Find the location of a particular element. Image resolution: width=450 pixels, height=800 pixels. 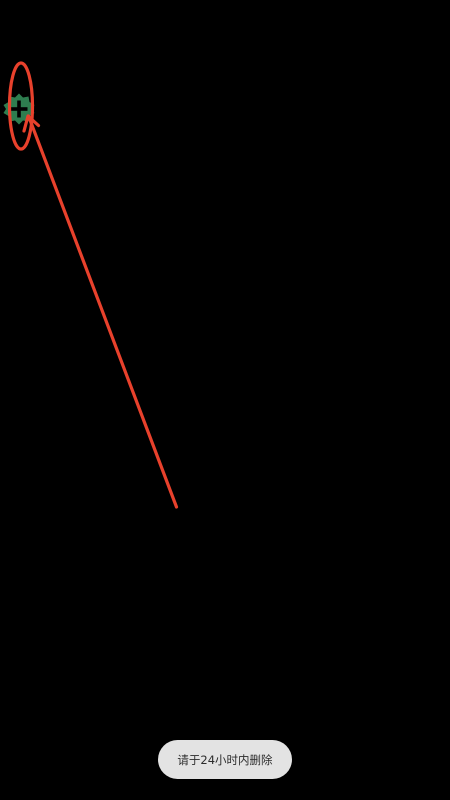

toast-notification: 请于24小时内删除 is located at coordinates (225, 759).